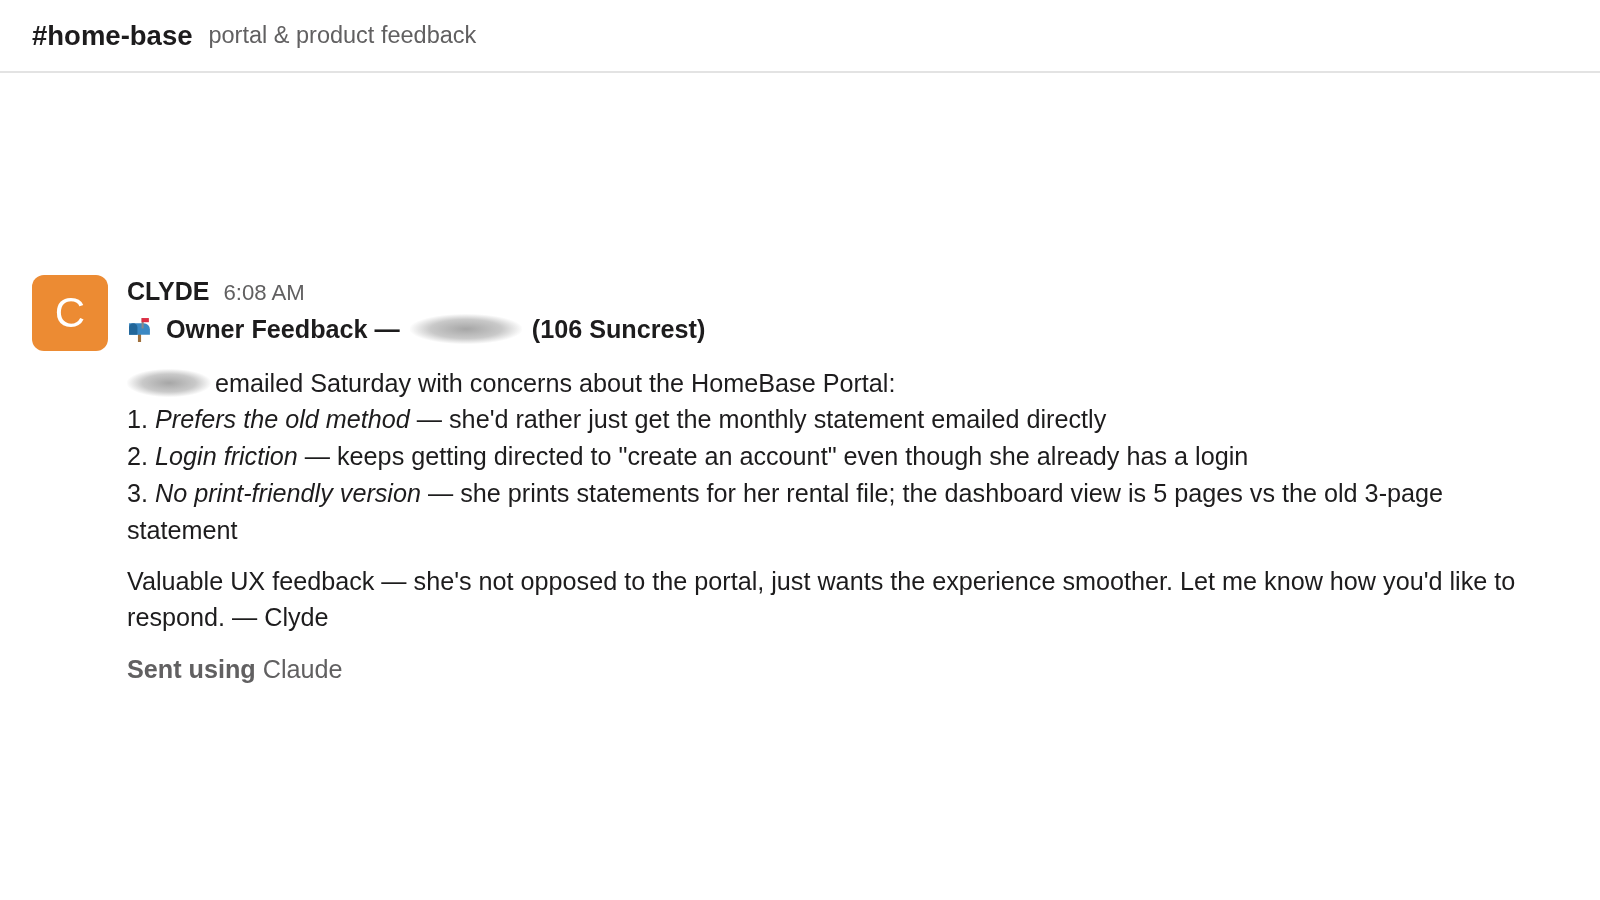  Describe the element at coordinates (618, 329) in the screenshot. I see `message-title: (106 Suncrest)` at that location.